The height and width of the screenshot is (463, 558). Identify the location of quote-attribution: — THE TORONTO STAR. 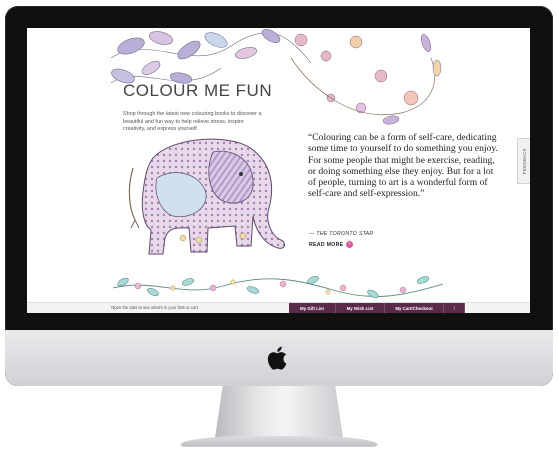
(341, 234).